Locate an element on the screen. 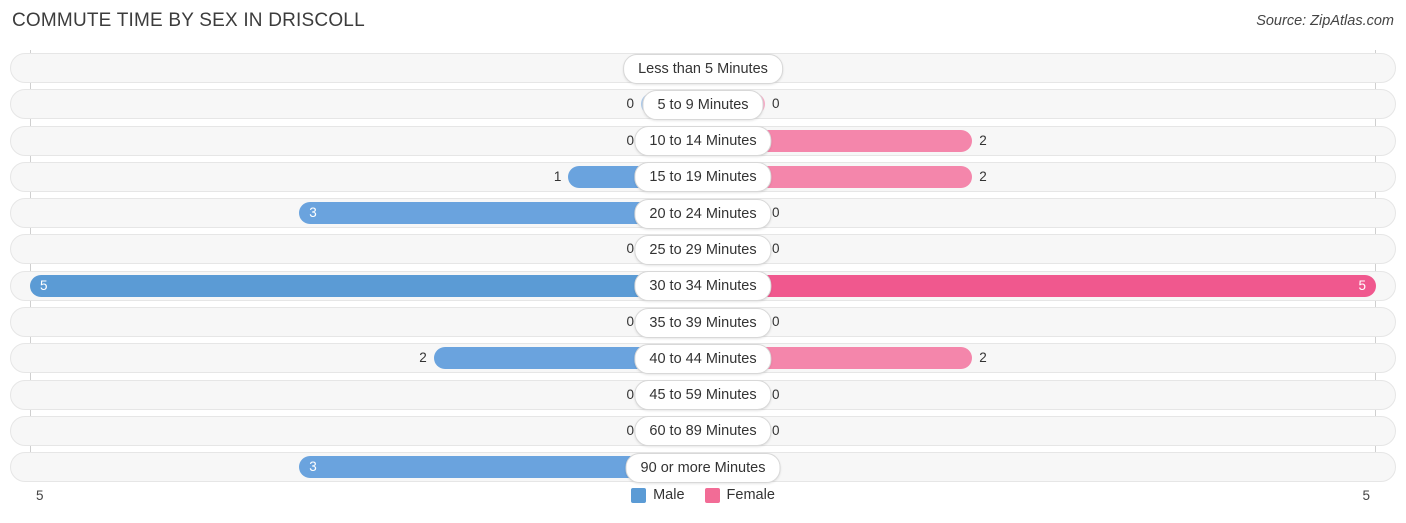  legend-label: Male is located at coordinates (669, 495).